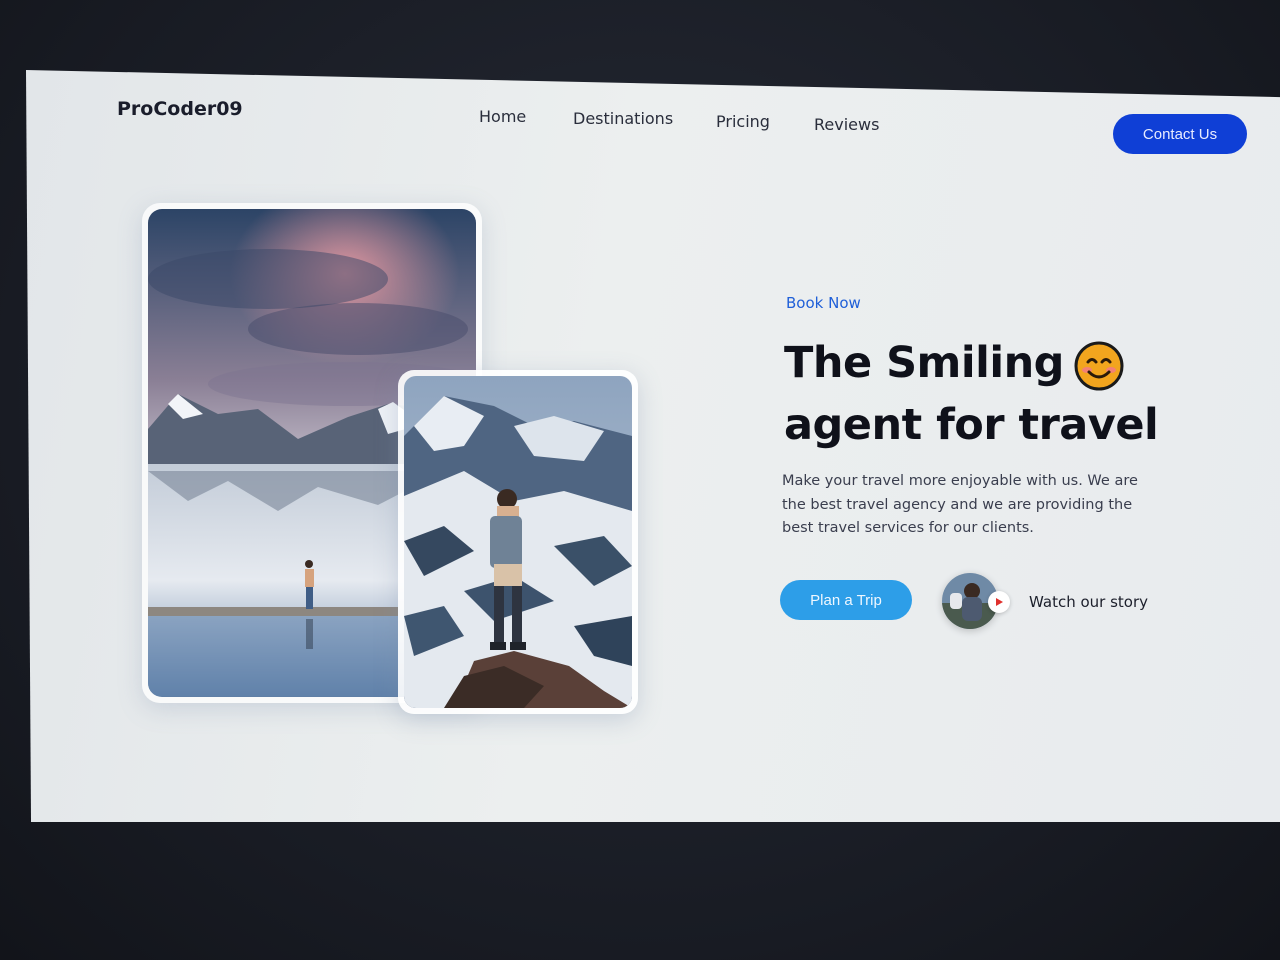  What do you see at coordinates (971, 394) in the screenshot?
I see `hero-headline: The Smiling agent for travel` at bounding box center [971, 394].